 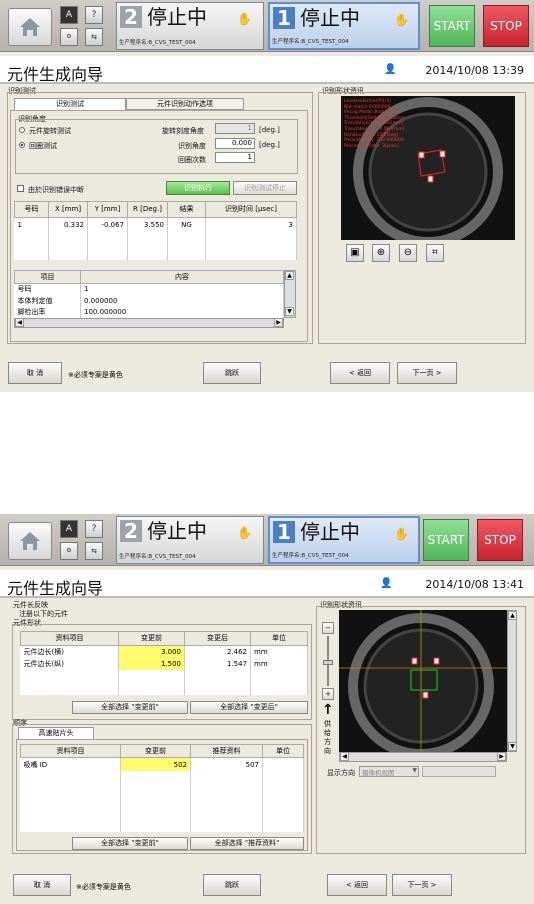 What do you see at coordinates (130, 707) in the screenshot?
I see `select-all-before-button: 全部选择 "变更前"` at bounding box center [130, 707].